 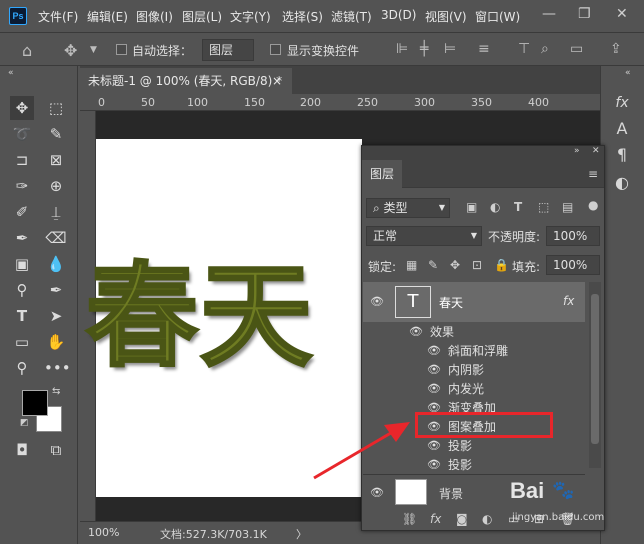 I want to click on zoom-tool: ⚲, so click(x=22, y=368).